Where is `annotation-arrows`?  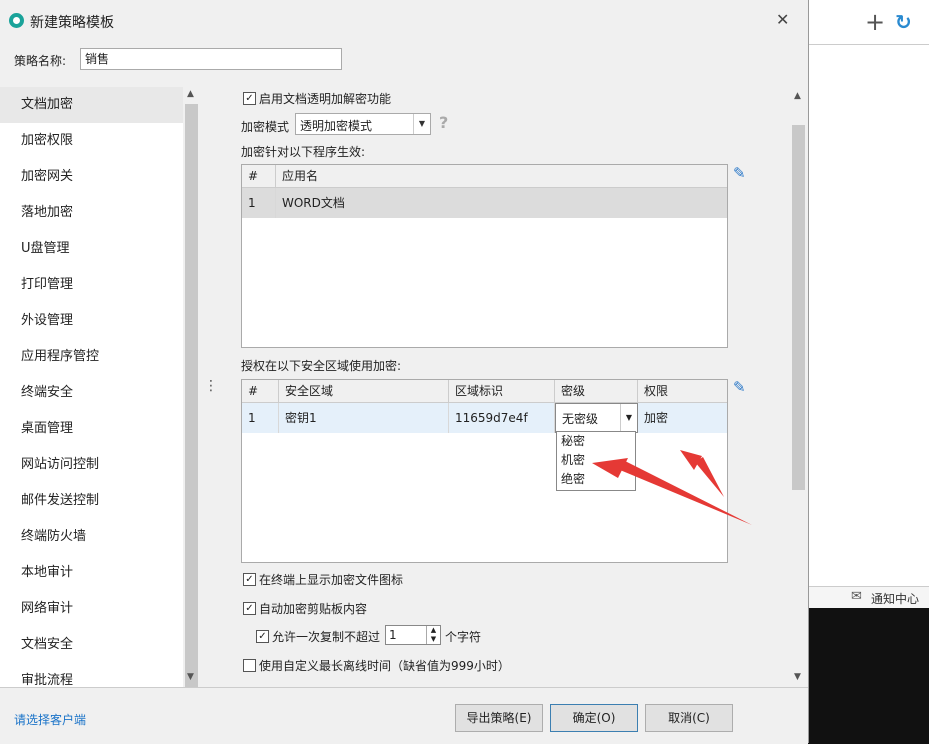 annotation-arrows is located at coordinates (672, 487).